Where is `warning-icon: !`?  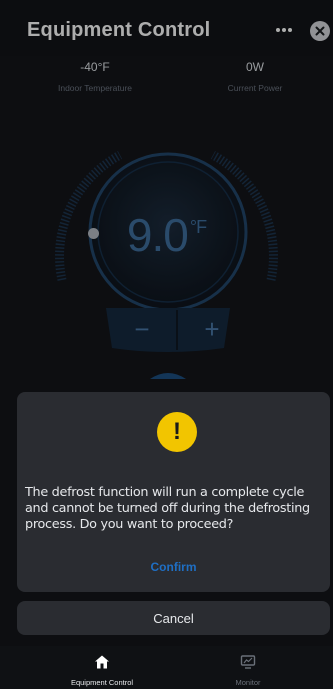 warning-icon: ! is located at coordinates (177, 432).